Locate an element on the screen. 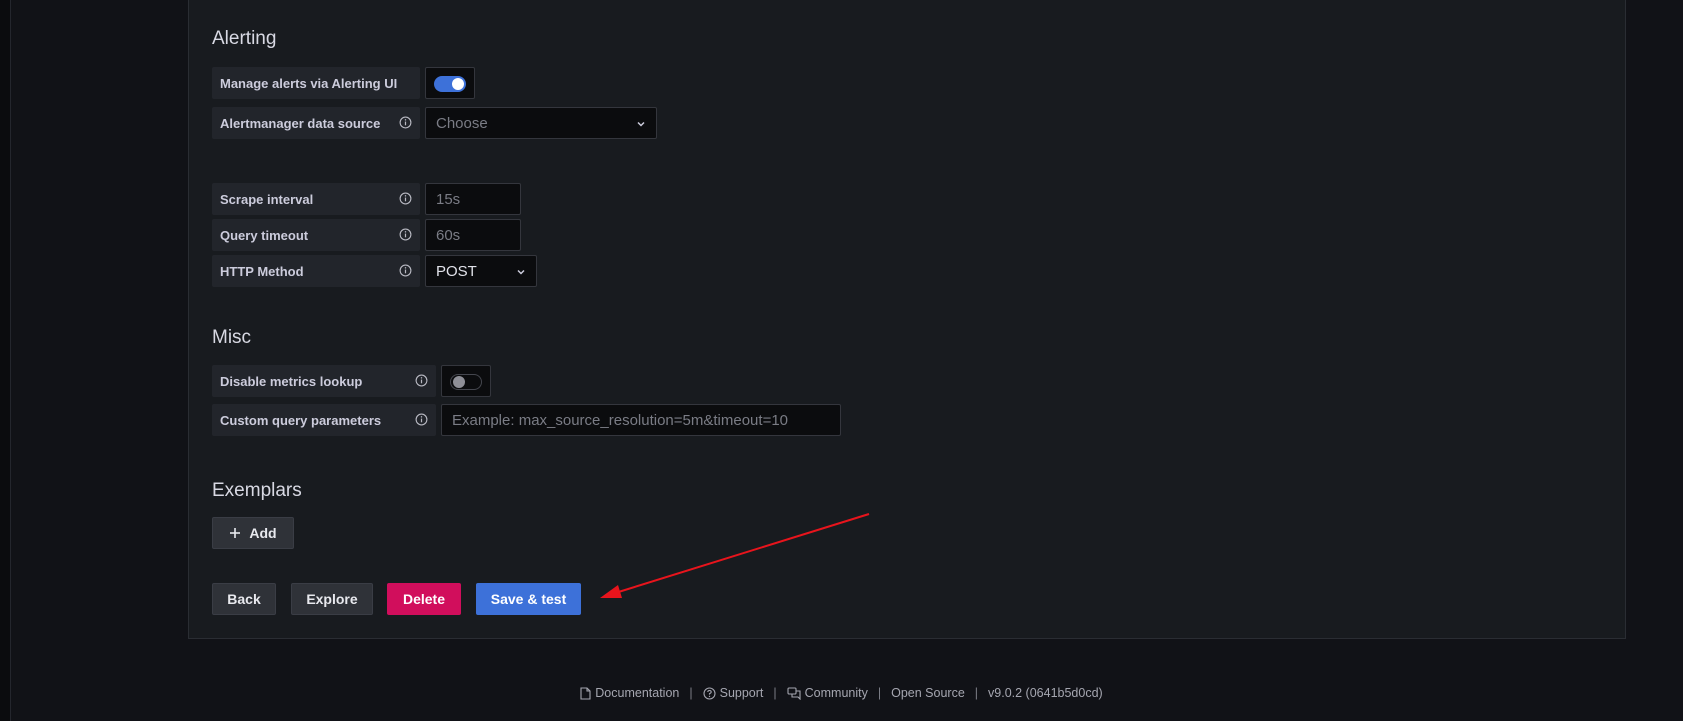 This screenshot has height=721, width=1683. alertmanager-label: Alertmanager data source is located at coordinates (316, 123).